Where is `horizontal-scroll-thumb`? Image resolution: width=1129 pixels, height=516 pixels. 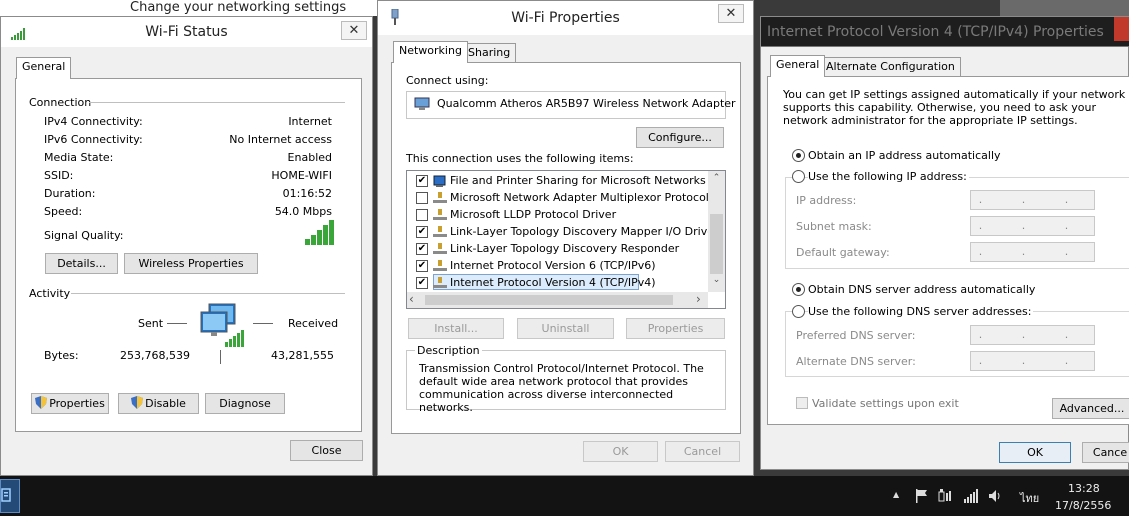 horizontal-scroll-thumb is located at coordinates (549, 300).